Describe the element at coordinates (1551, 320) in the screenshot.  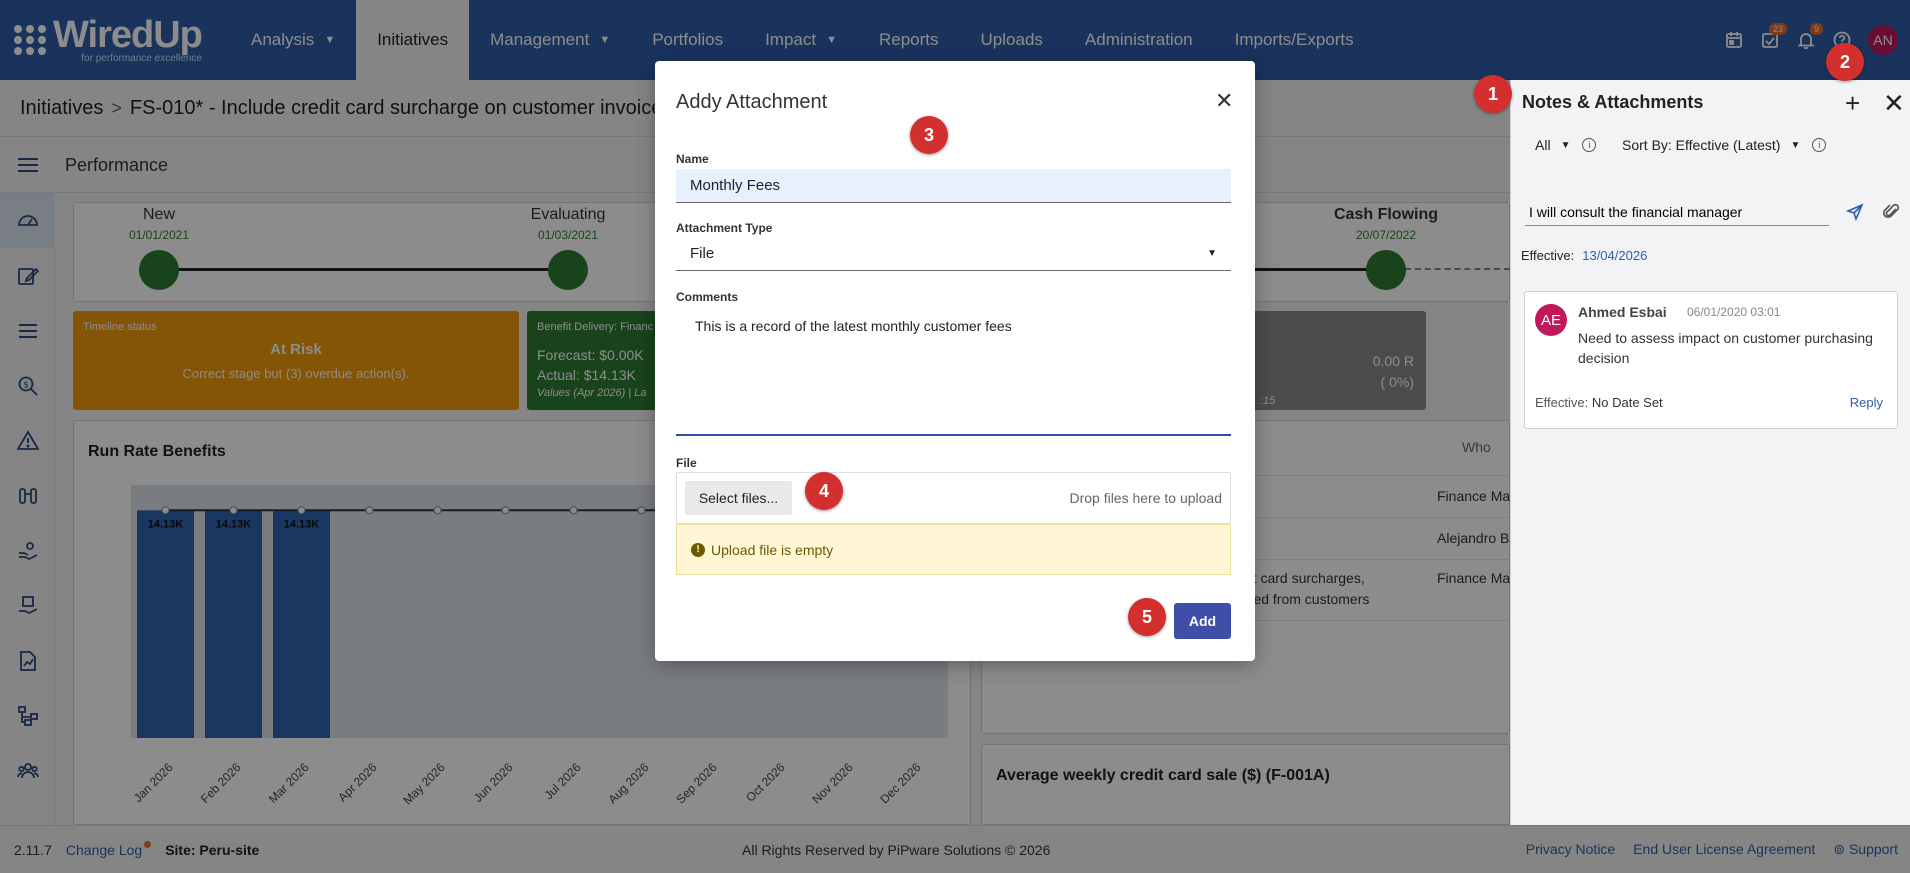
I see `avatar: AE` at that location.